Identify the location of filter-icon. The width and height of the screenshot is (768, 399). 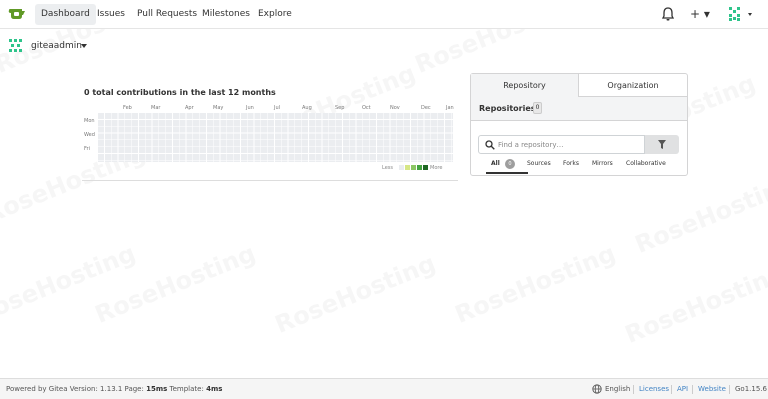
(662, 144).